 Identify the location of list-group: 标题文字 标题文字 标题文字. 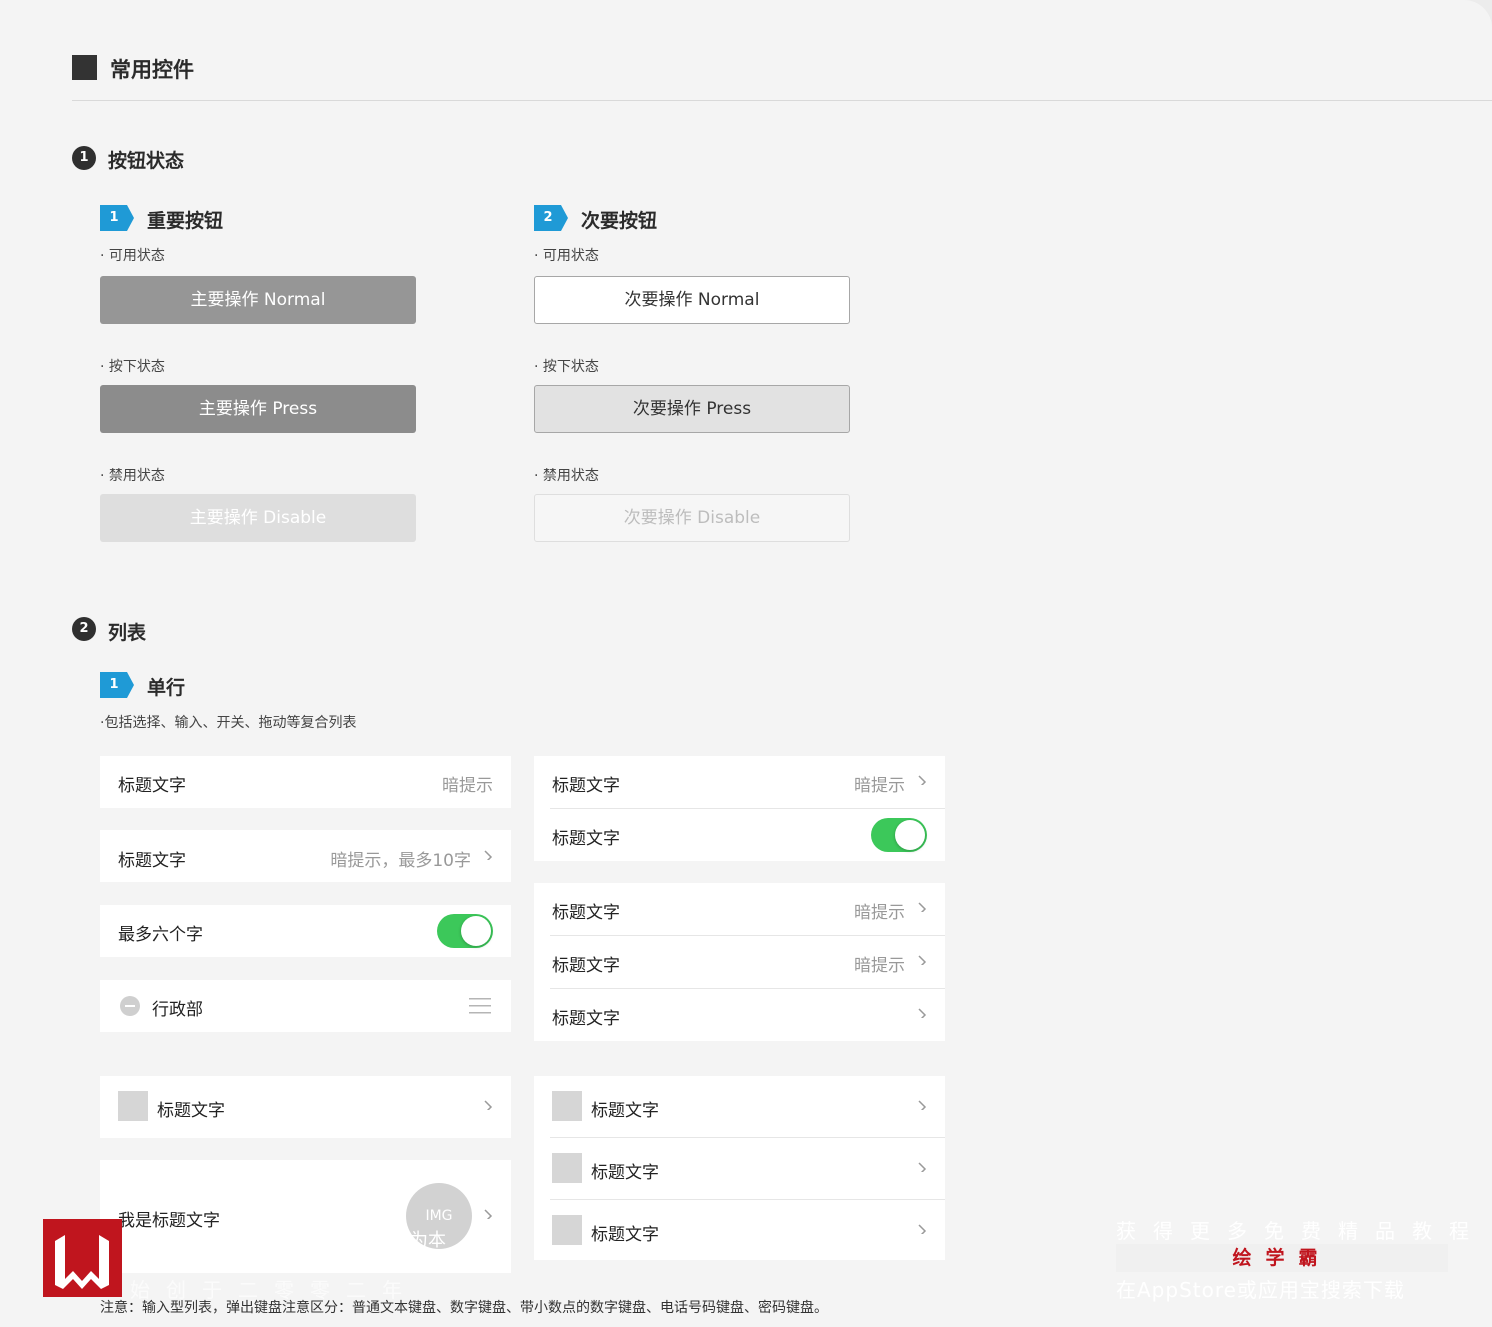
(739, 1168).